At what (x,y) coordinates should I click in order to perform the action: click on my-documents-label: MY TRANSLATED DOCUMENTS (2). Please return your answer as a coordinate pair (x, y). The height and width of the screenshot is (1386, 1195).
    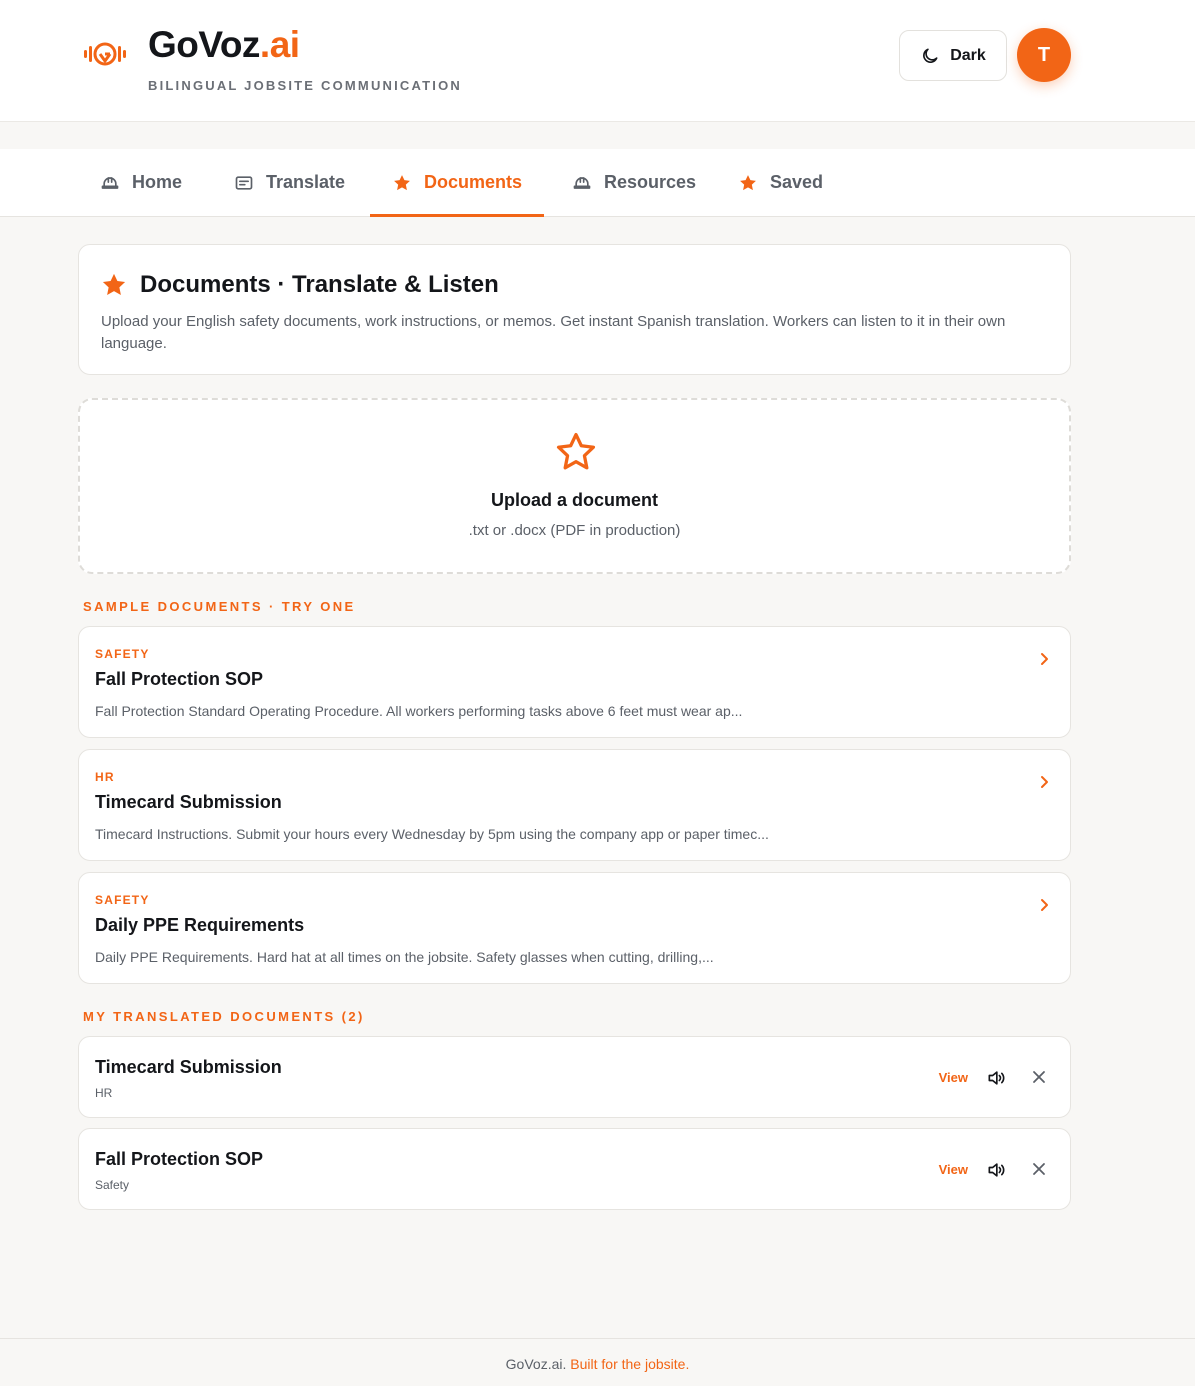
    Looking at the image, I should click on (224, 1016).